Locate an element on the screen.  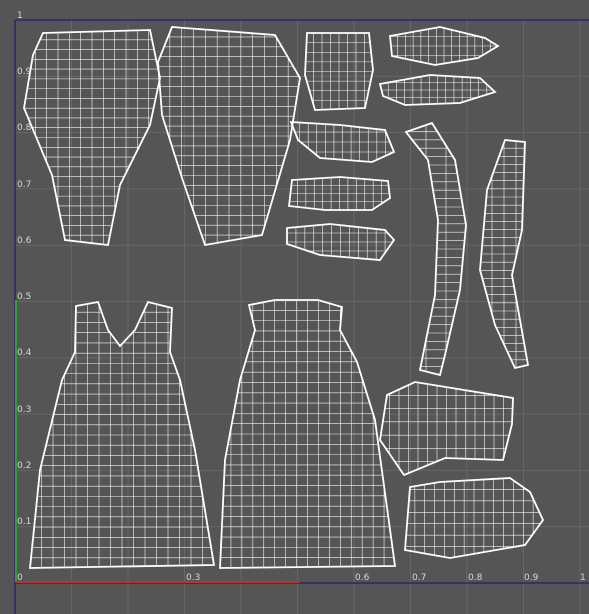
u-tick-label: 0.7 is located at coordinates (419, 578).